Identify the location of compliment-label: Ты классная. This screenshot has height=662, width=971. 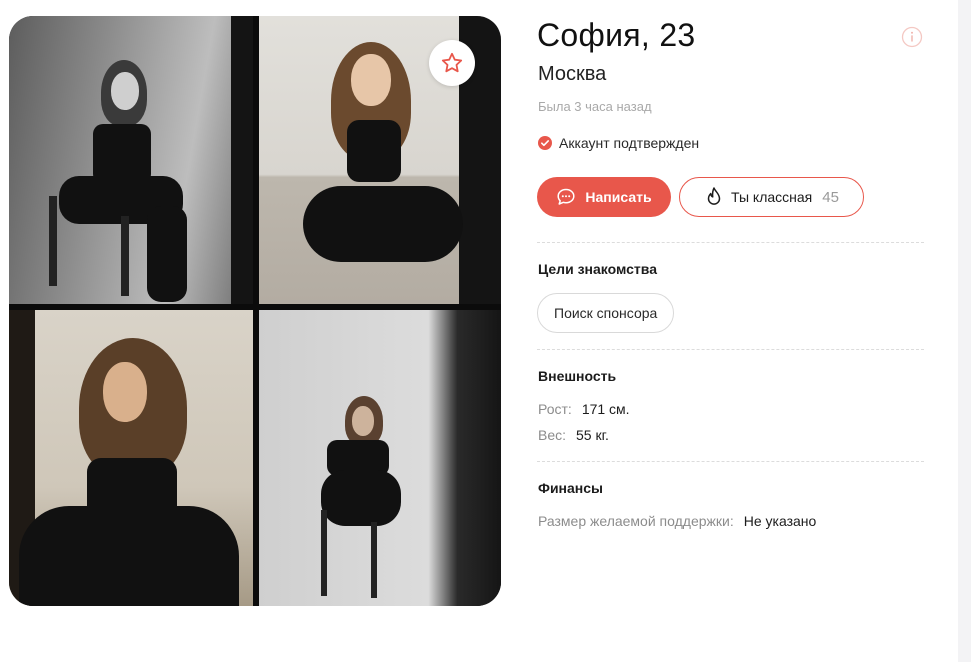
(772, 197).